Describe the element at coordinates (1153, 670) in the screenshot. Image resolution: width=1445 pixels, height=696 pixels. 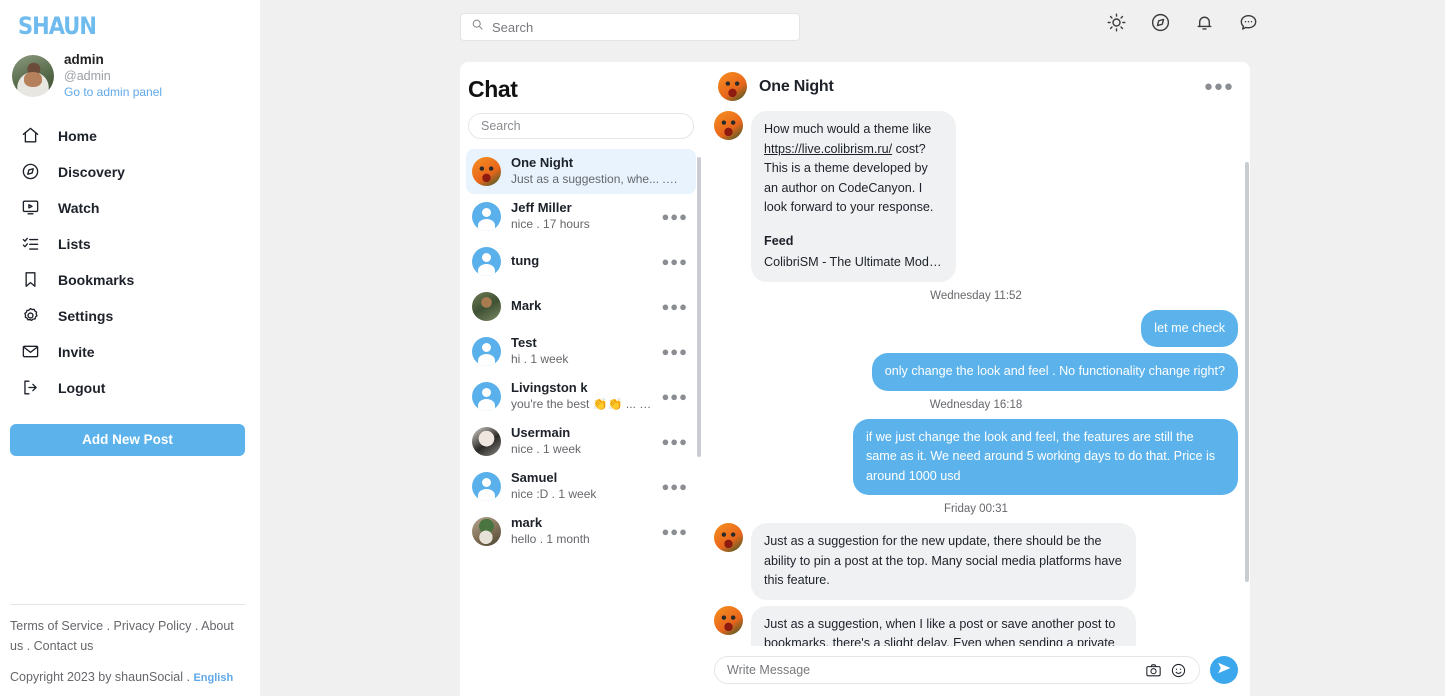
I see `camera-icon` at that location.